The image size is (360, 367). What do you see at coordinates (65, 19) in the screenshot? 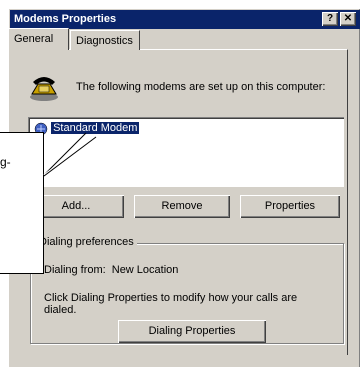
I see `window-title: Modems Properties` at bounding box center [65, 19].